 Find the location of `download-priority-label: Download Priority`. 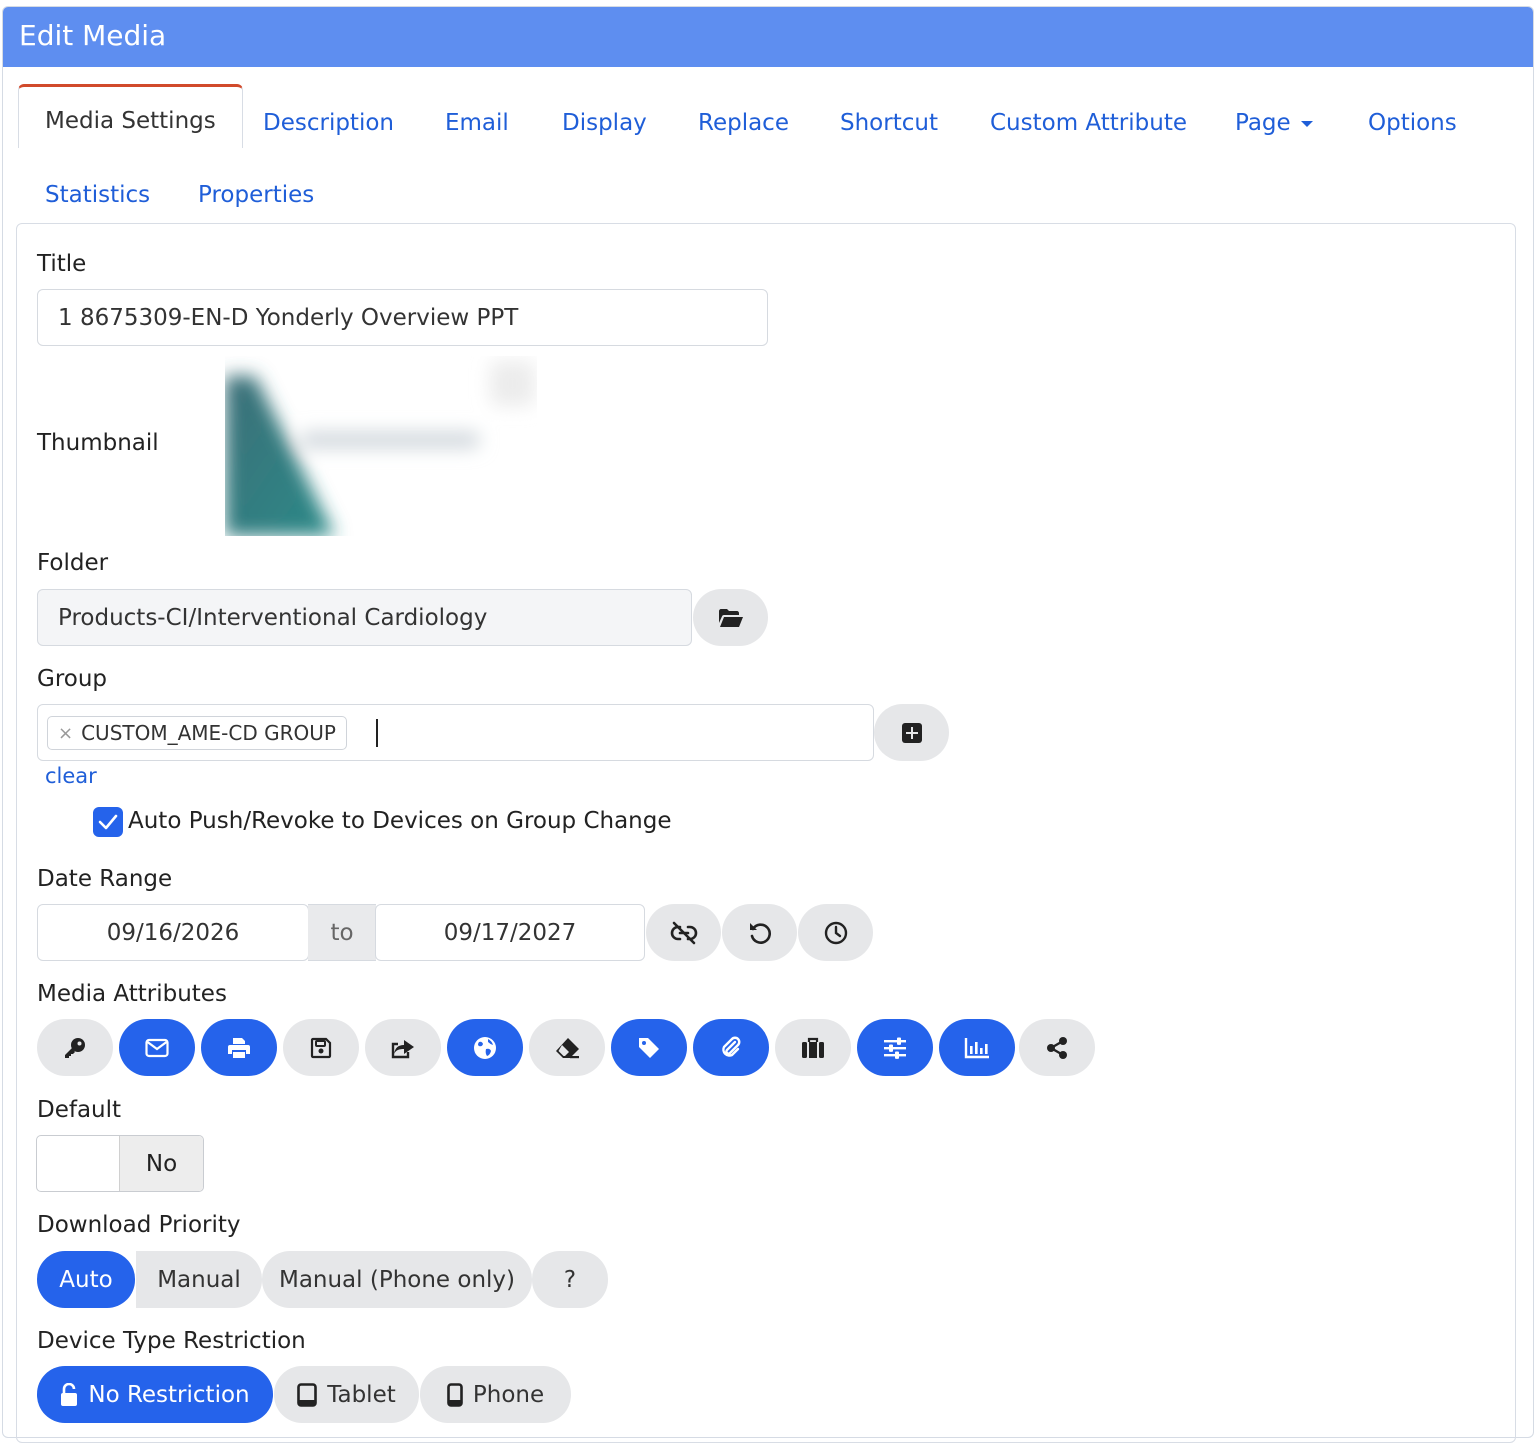

download-priority-label: Download Priority is located at coordinates (139, 1225).